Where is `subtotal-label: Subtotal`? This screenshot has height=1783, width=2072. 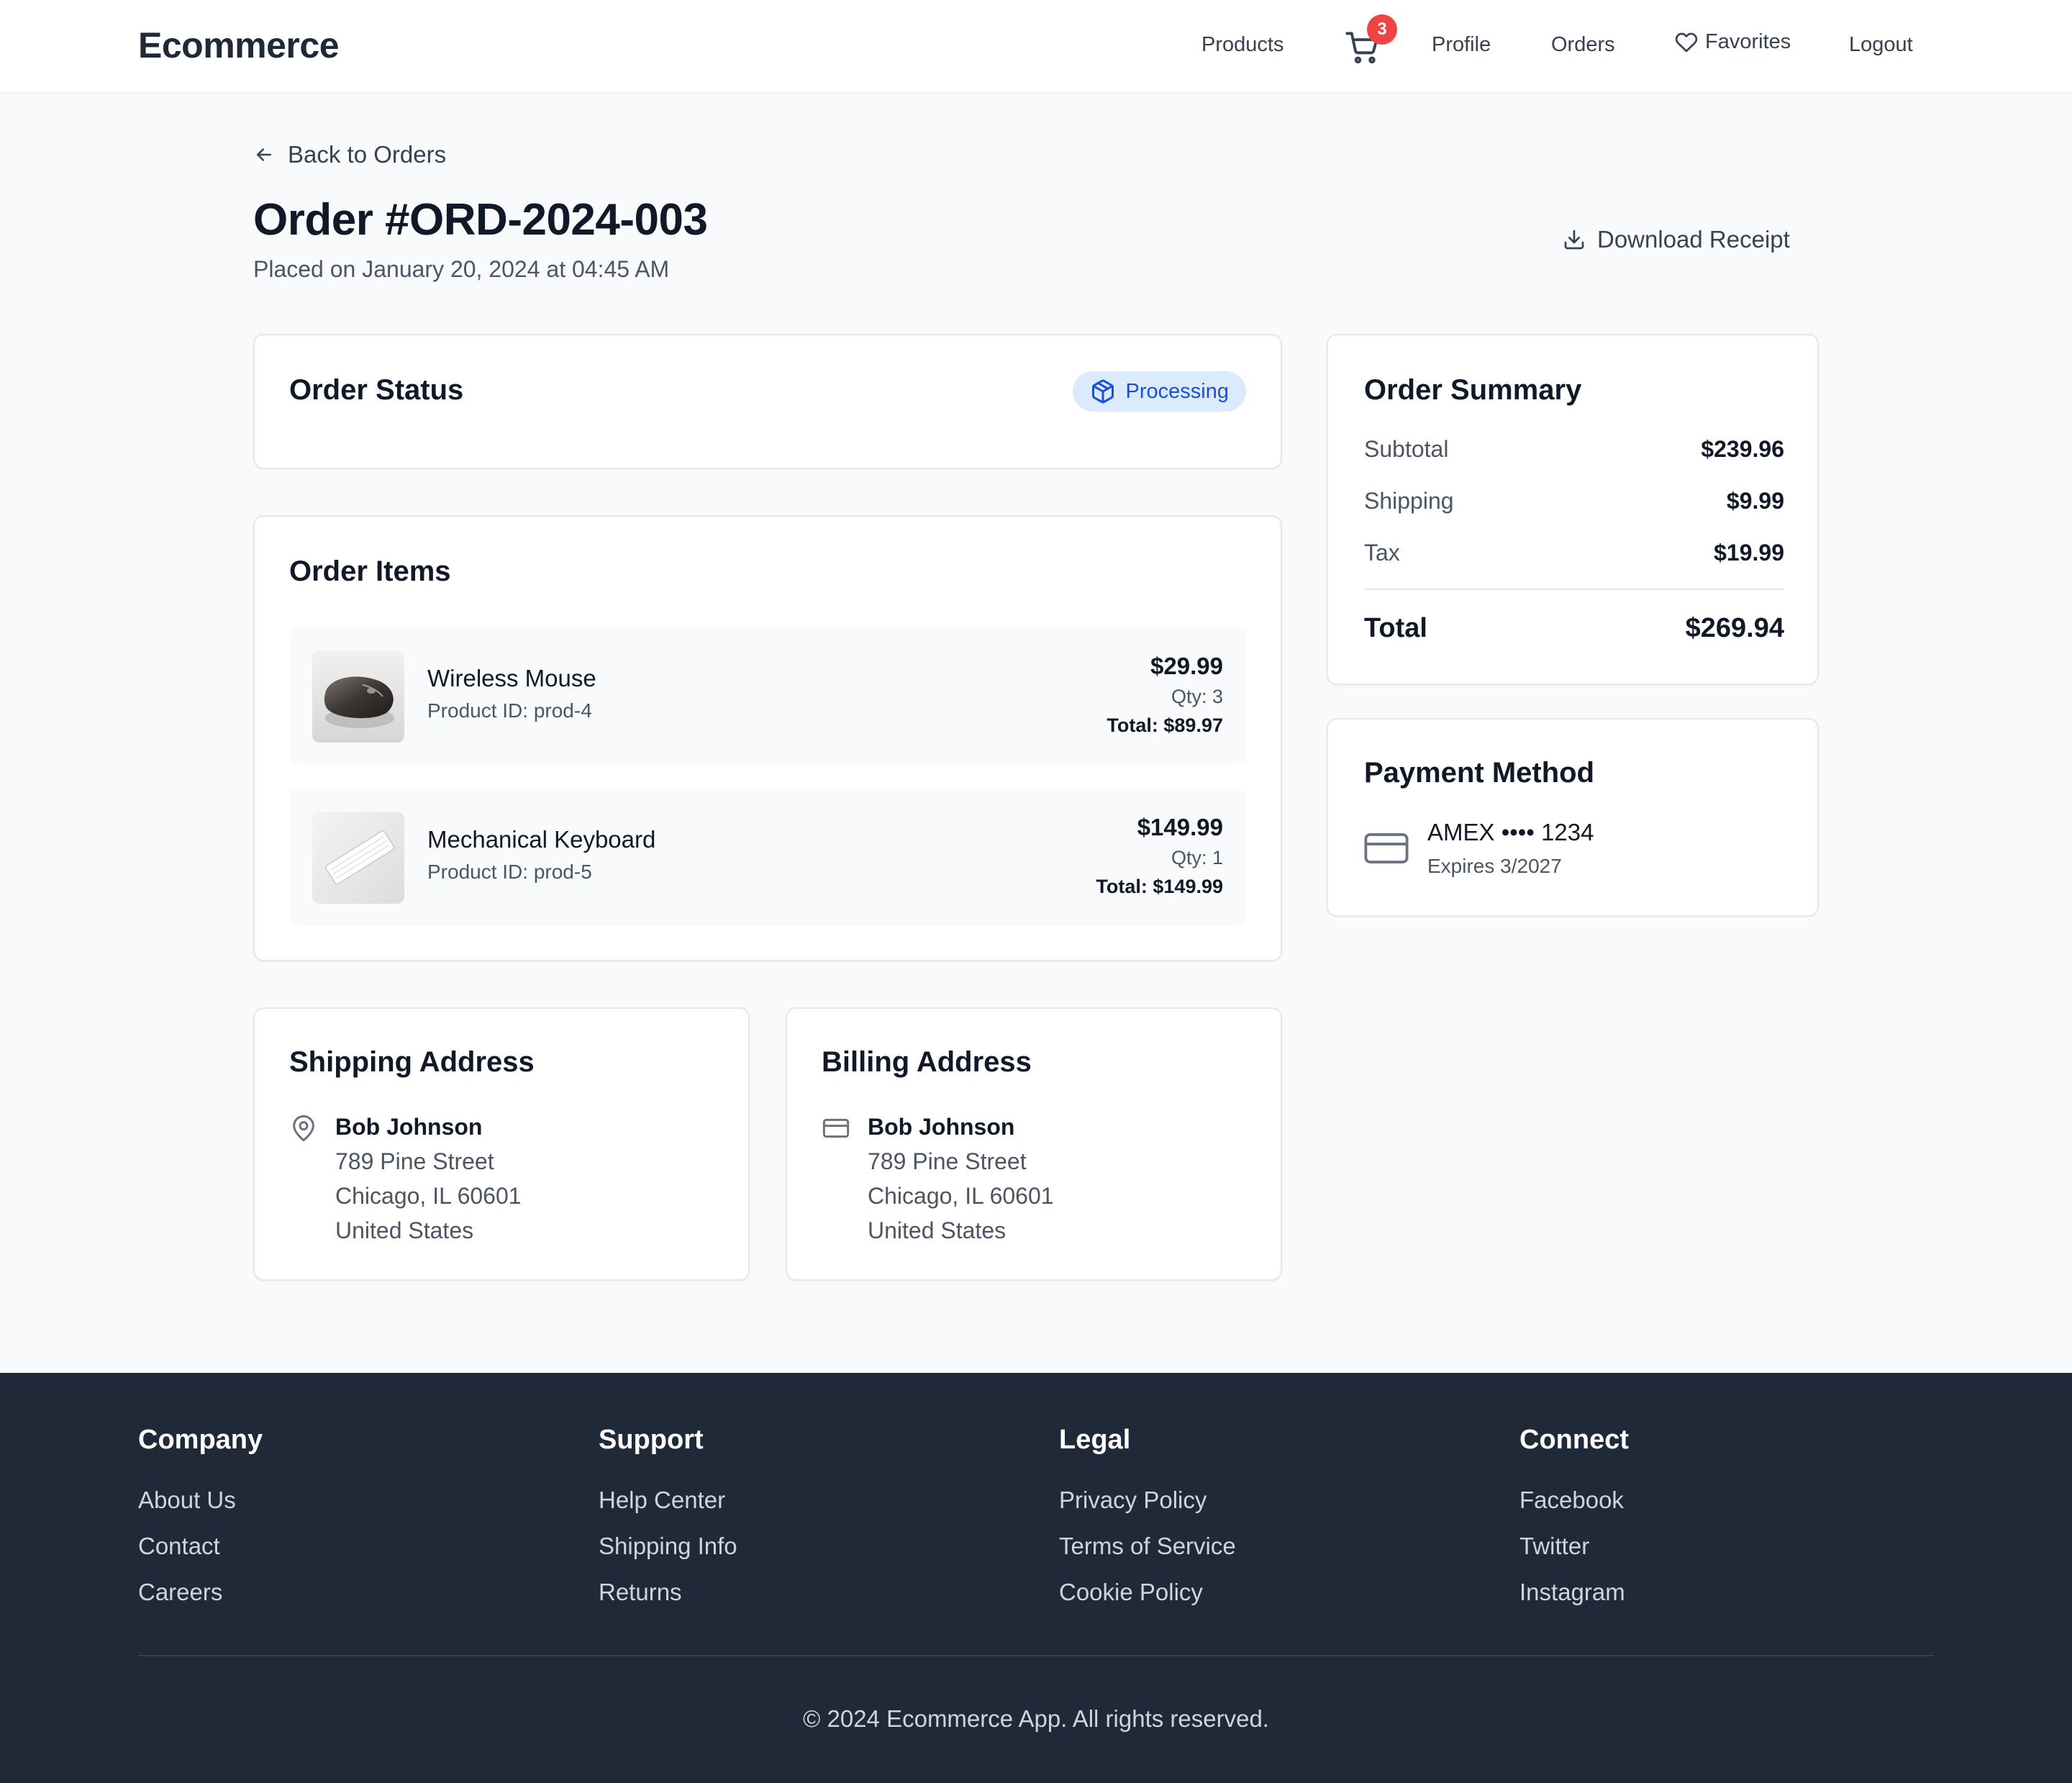
subtotal-label: Subtotal is located at coordinates (1406, 449).